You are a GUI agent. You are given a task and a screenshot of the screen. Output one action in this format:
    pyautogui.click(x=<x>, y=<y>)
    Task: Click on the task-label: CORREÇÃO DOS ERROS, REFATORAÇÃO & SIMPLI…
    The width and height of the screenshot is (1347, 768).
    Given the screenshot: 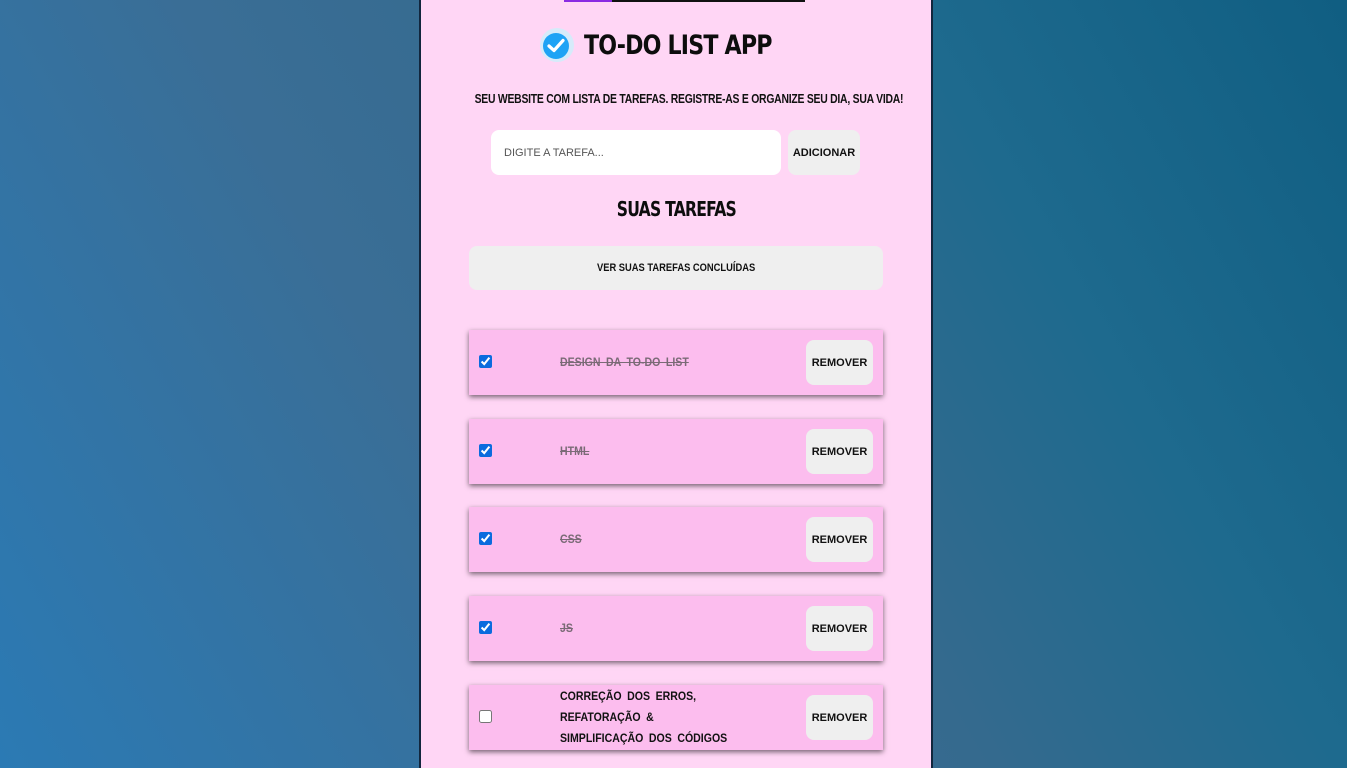 What is the action you would take?
    pyautogui.click(x=644, y=717)
    